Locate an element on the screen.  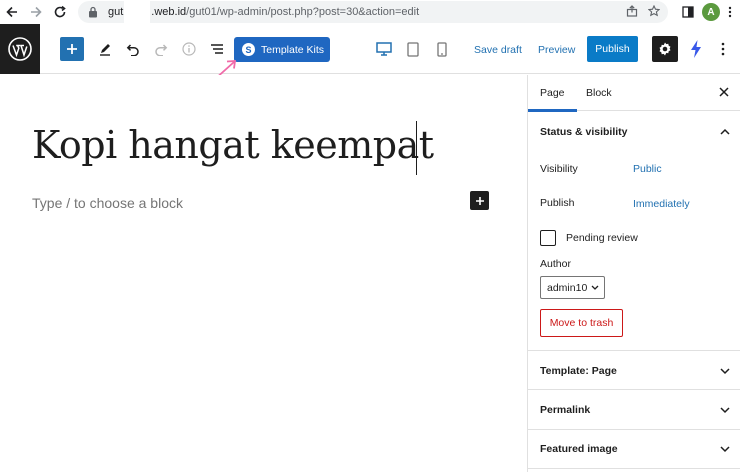
reload-icon is located at coordinates (60, 12).